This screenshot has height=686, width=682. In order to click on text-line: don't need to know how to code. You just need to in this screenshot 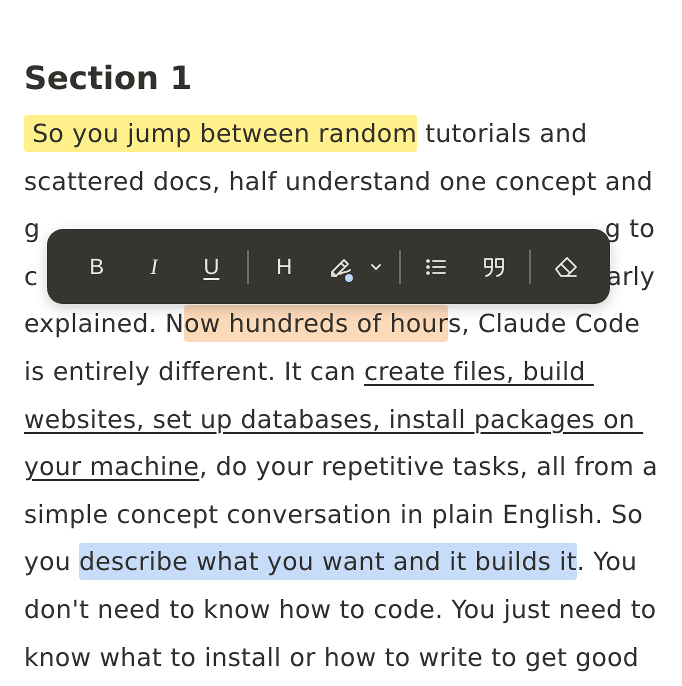, I will do `click(341, 610)`.